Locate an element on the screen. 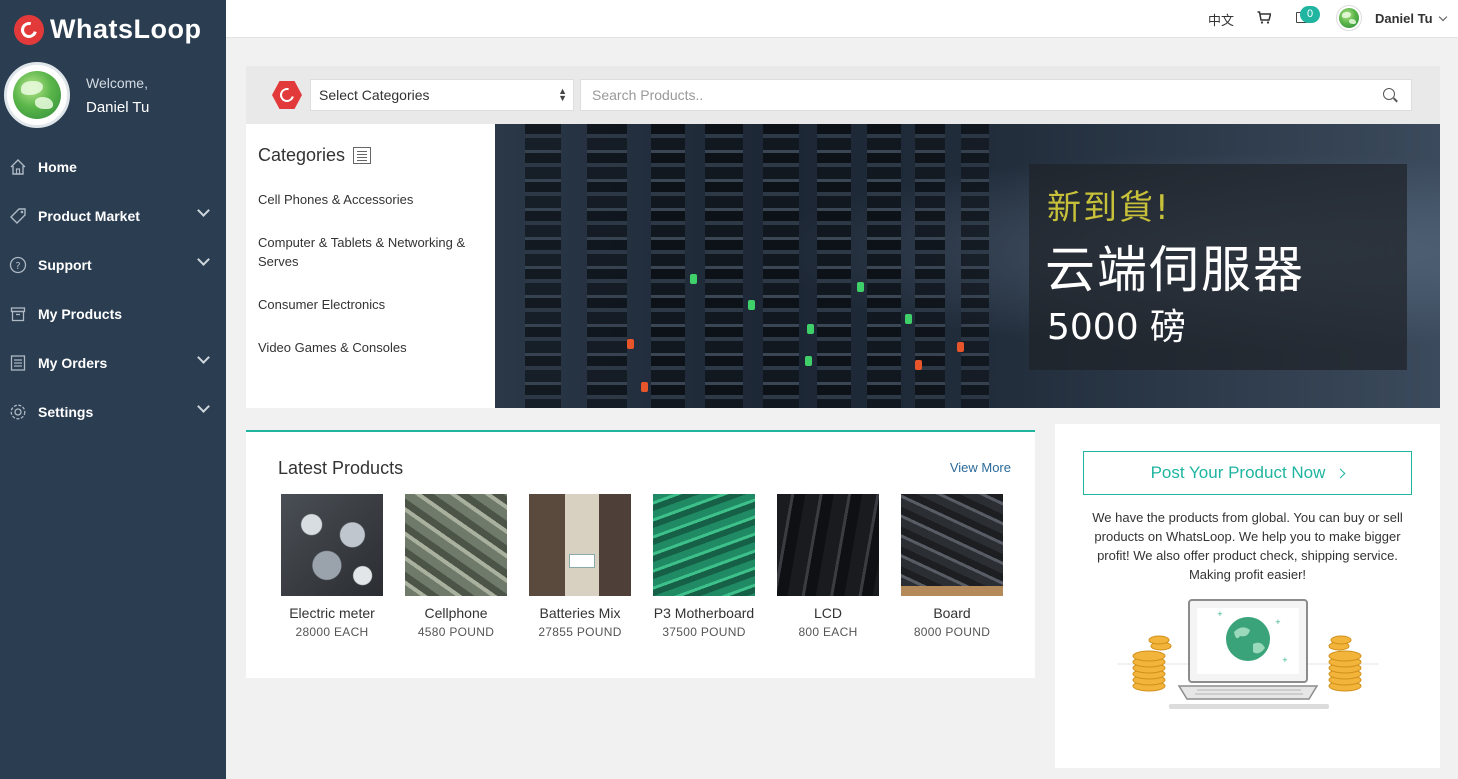 This screenshot has width=1458, height=779. sidebar-item-my-products: My Products is located at coordinates (113, 313).